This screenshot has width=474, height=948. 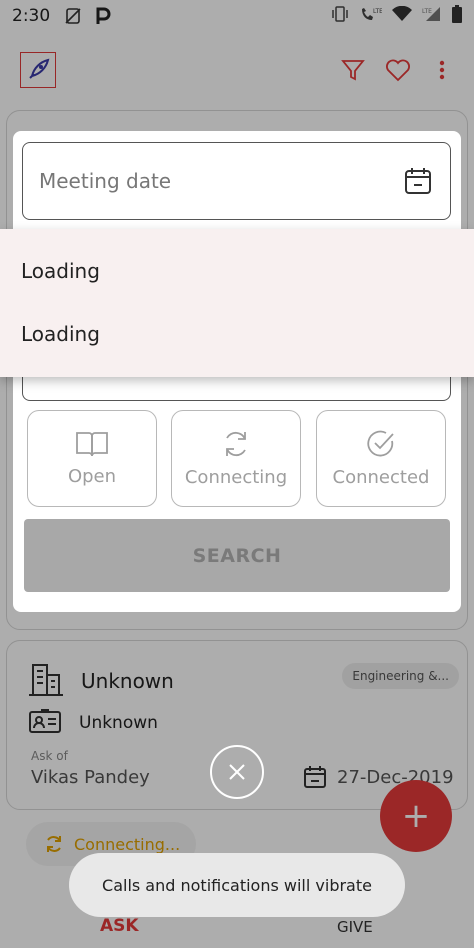 I want to click on close-icon, so click(x=237, y=772).